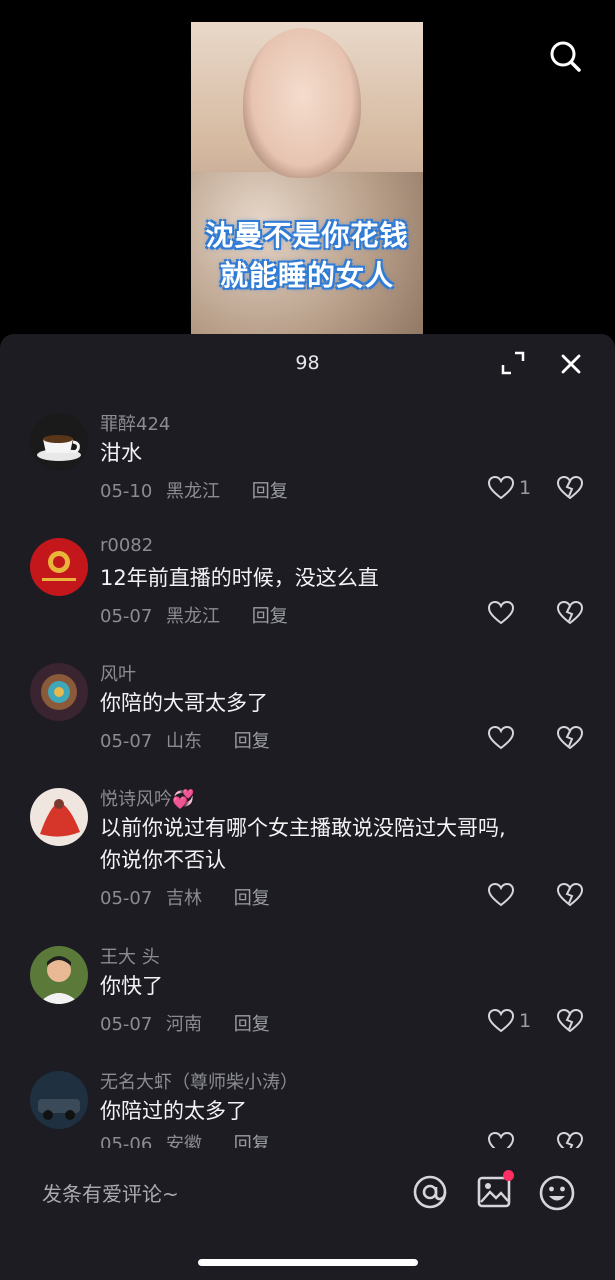  I want to click on comment-location: 河南, so click(184, 1024).